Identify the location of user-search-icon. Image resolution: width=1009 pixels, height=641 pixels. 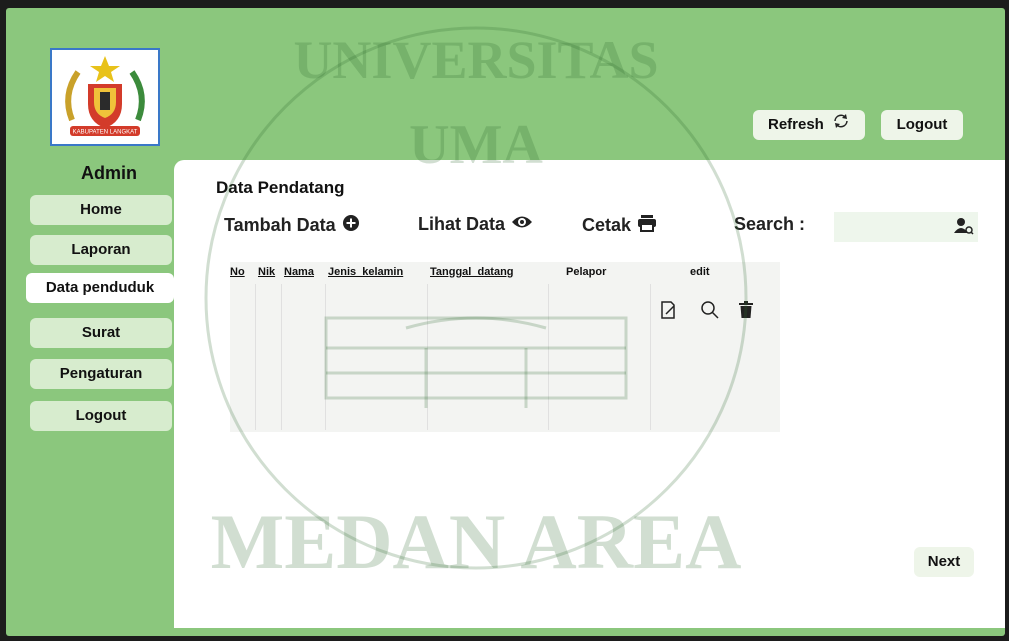
(964, 228).